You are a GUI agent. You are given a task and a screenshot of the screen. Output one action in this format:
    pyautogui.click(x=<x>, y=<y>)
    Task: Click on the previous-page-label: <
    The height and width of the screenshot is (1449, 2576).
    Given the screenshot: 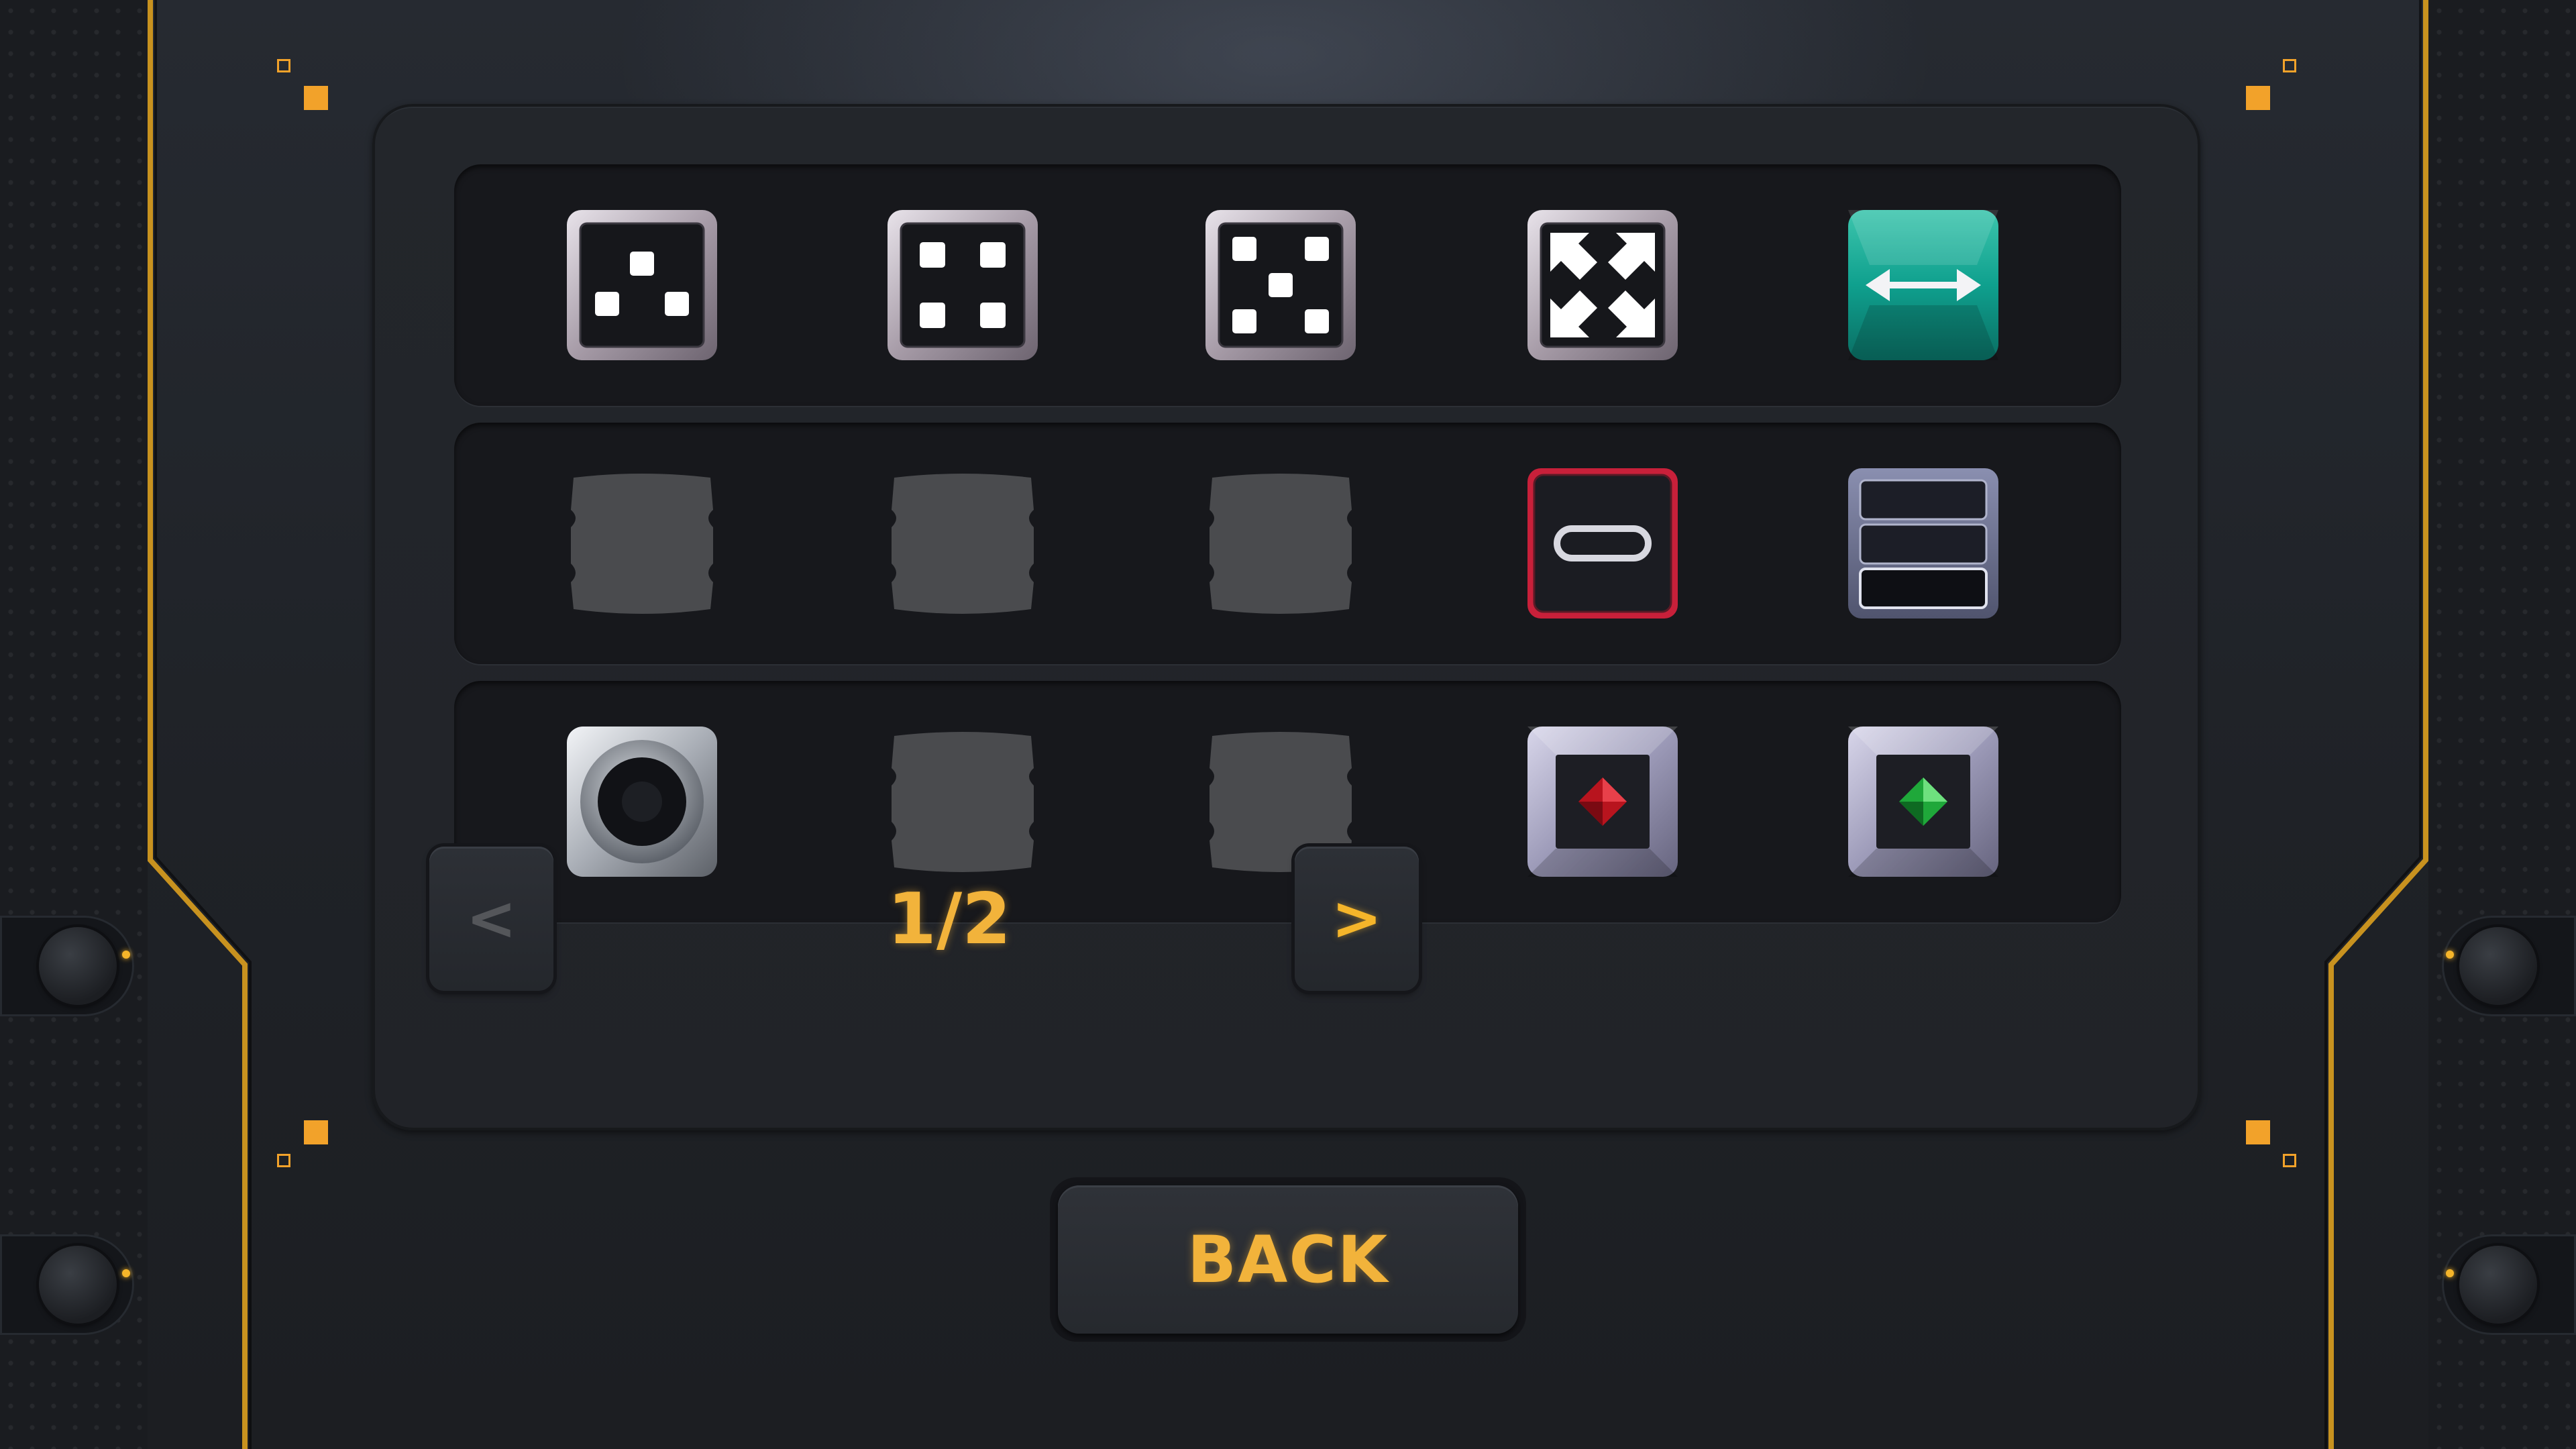 What is the action you would take?
    pyautogui.click(x=491, y=918)
    